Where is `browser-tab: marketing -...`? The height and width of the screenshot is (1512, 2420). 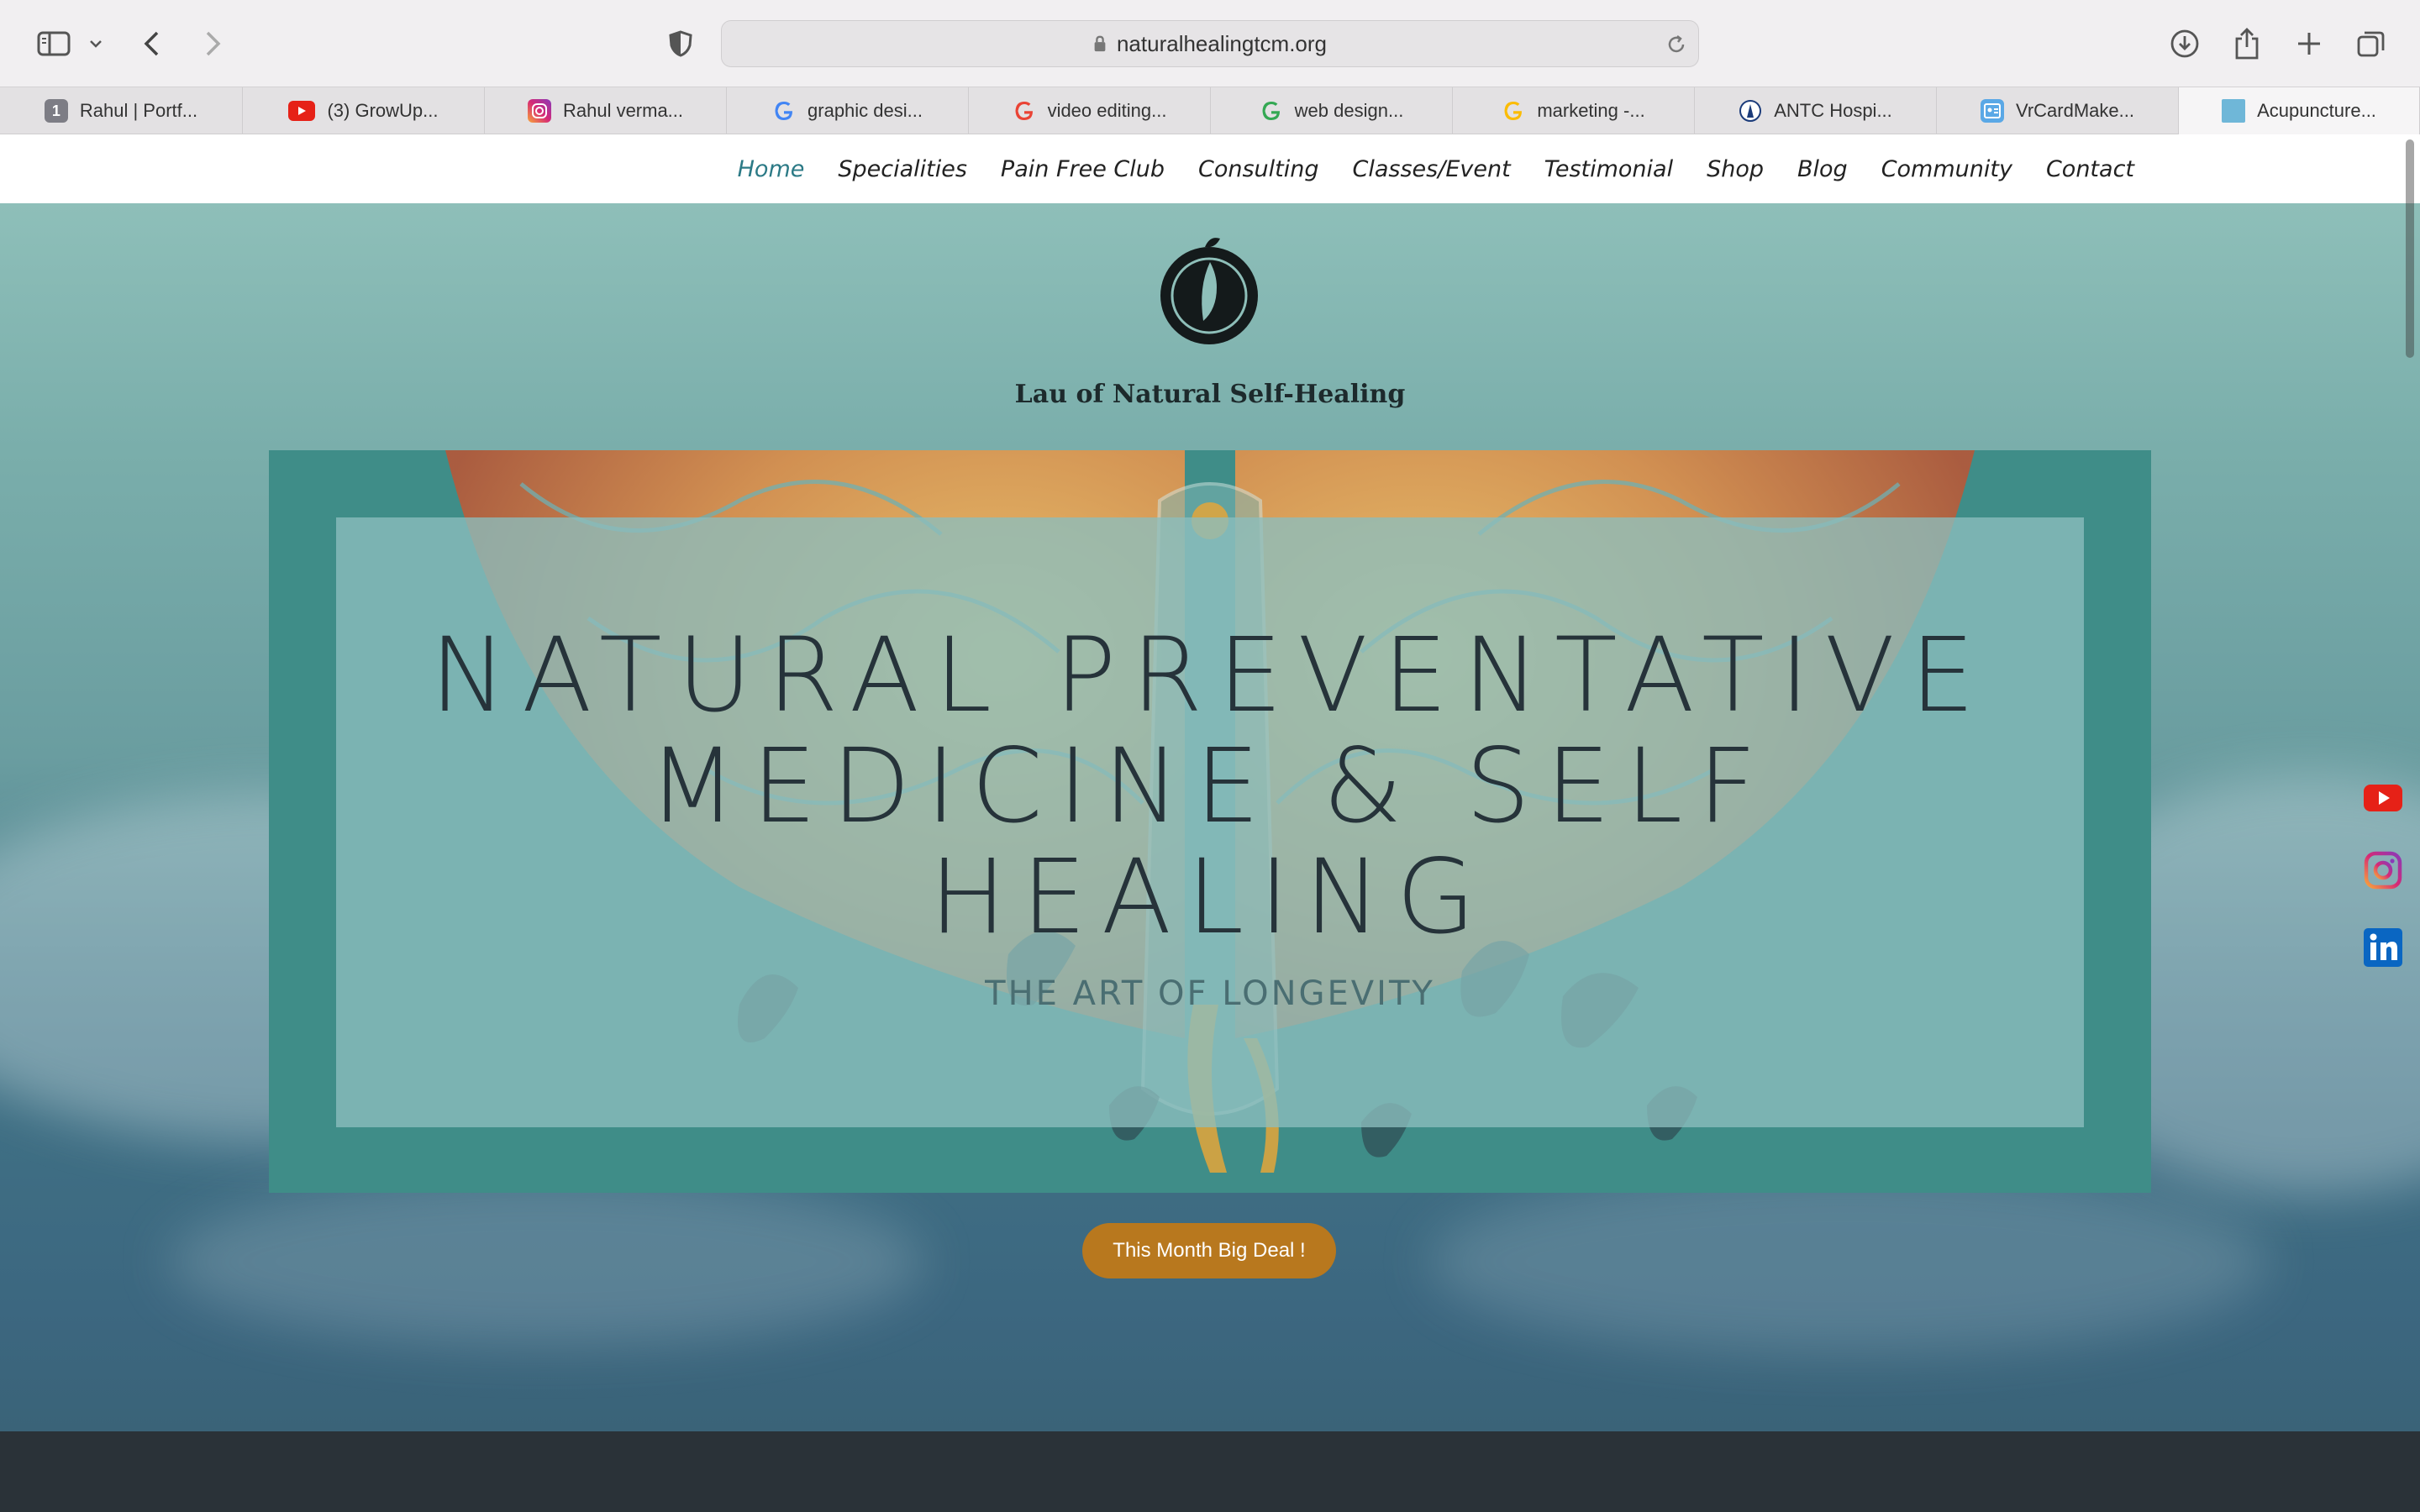
browser-tab: marketing -... is located at coordinates (1574, 110).